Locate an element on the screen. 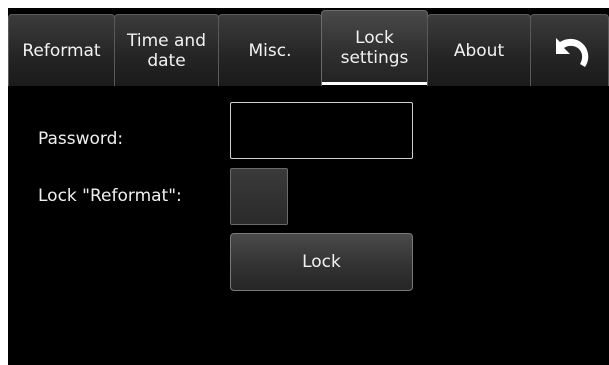 The height and width of the screenshot is (365, 609). tab-lock-settings: Lock settings is located at coordinates (374, 47).